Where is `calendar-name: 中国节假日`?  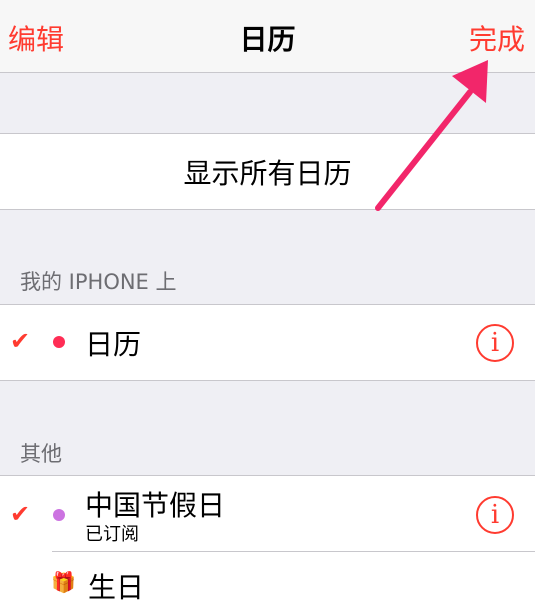 calendar-name: 中国节假日 is located at coordinates (155, 505).